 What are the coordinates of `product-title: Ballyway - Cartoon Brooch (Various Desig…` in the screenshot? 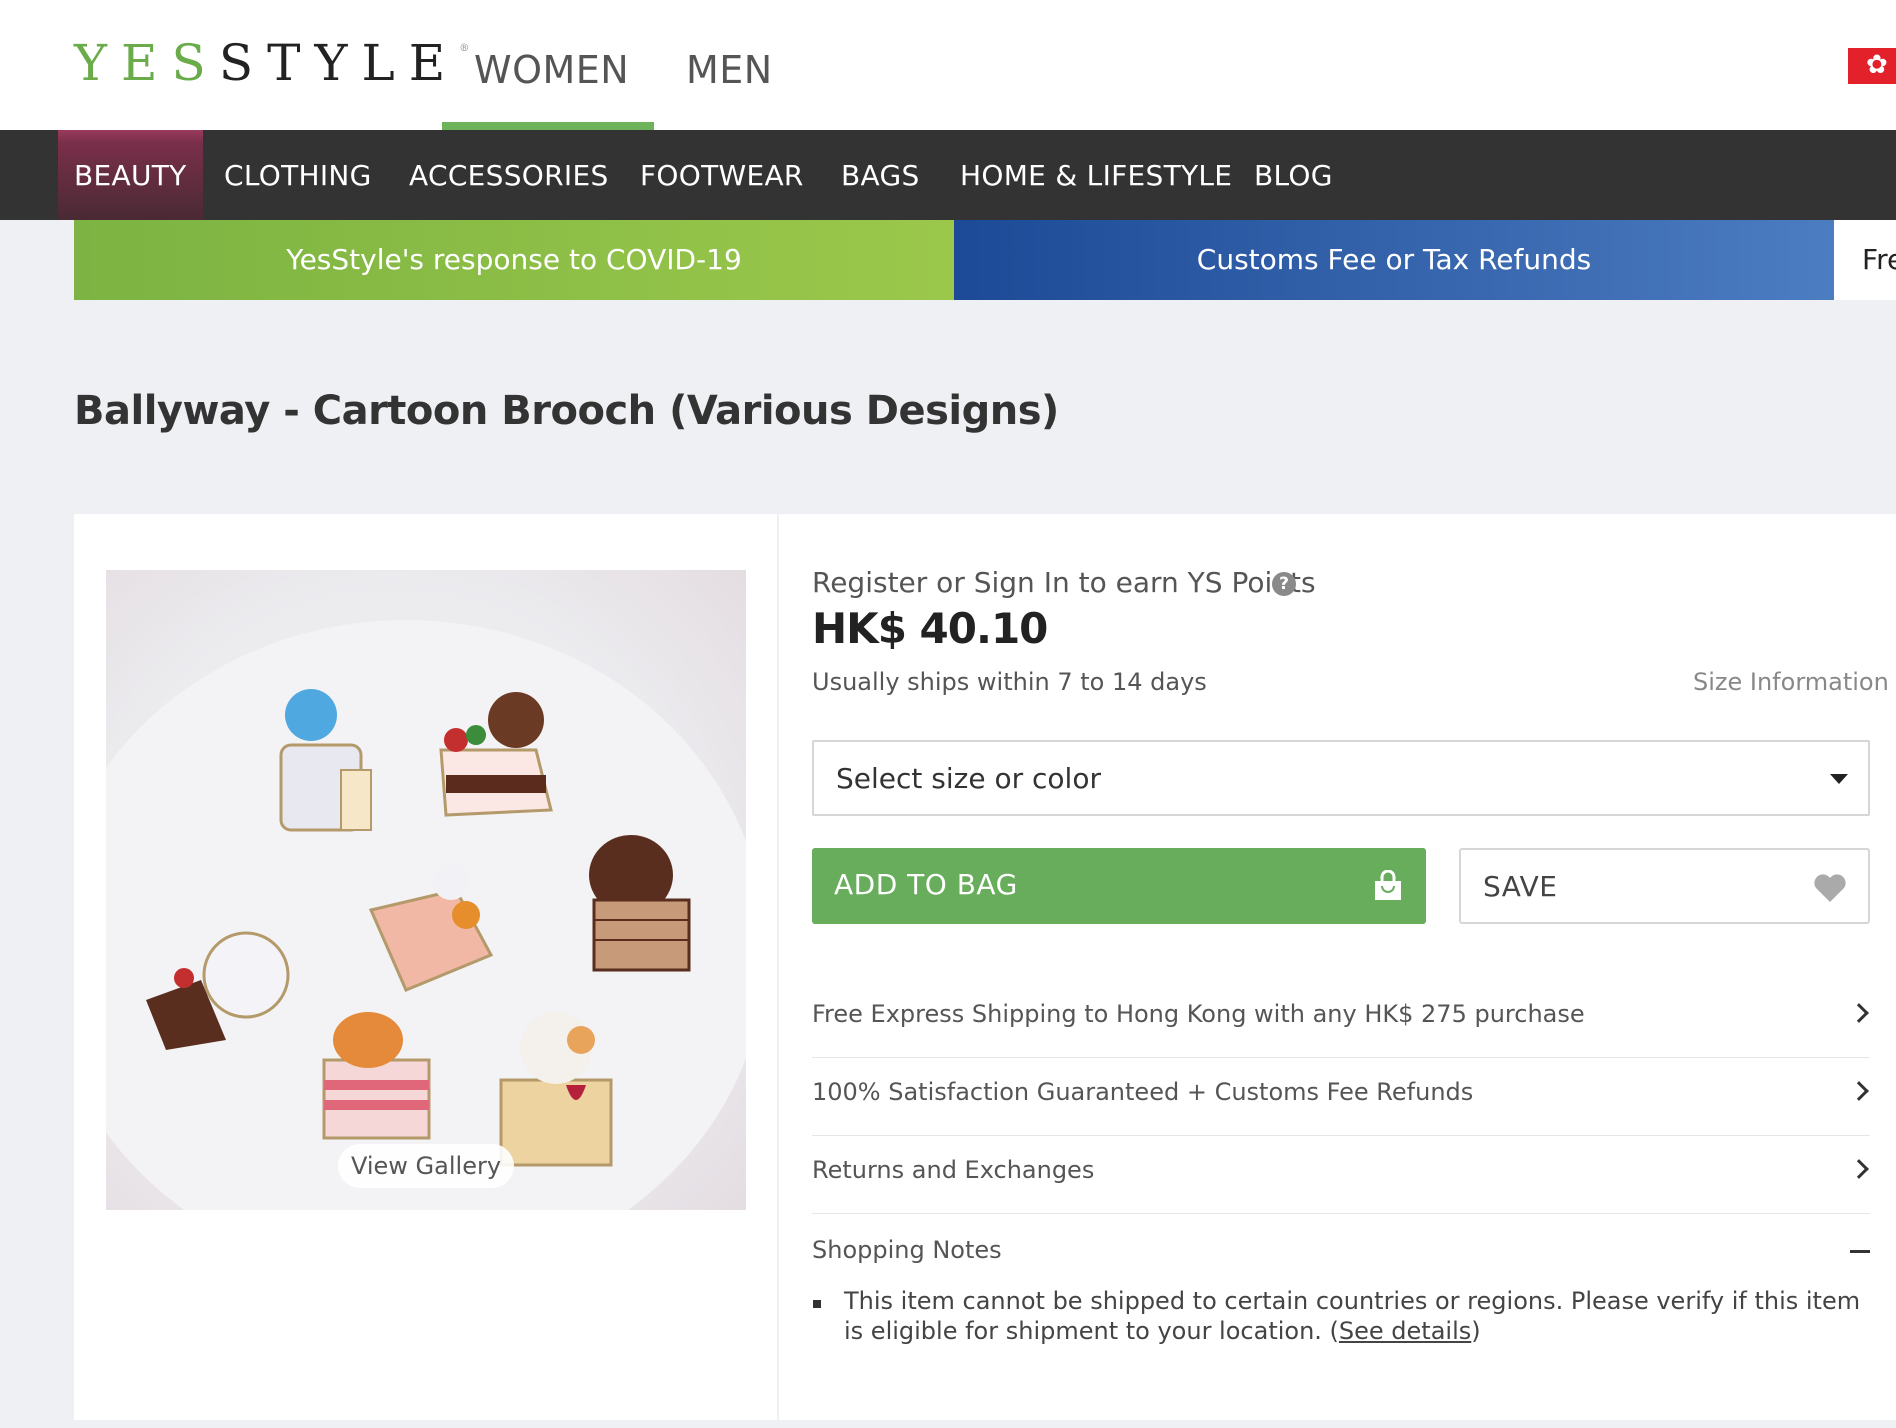 It's located at (566, 411).